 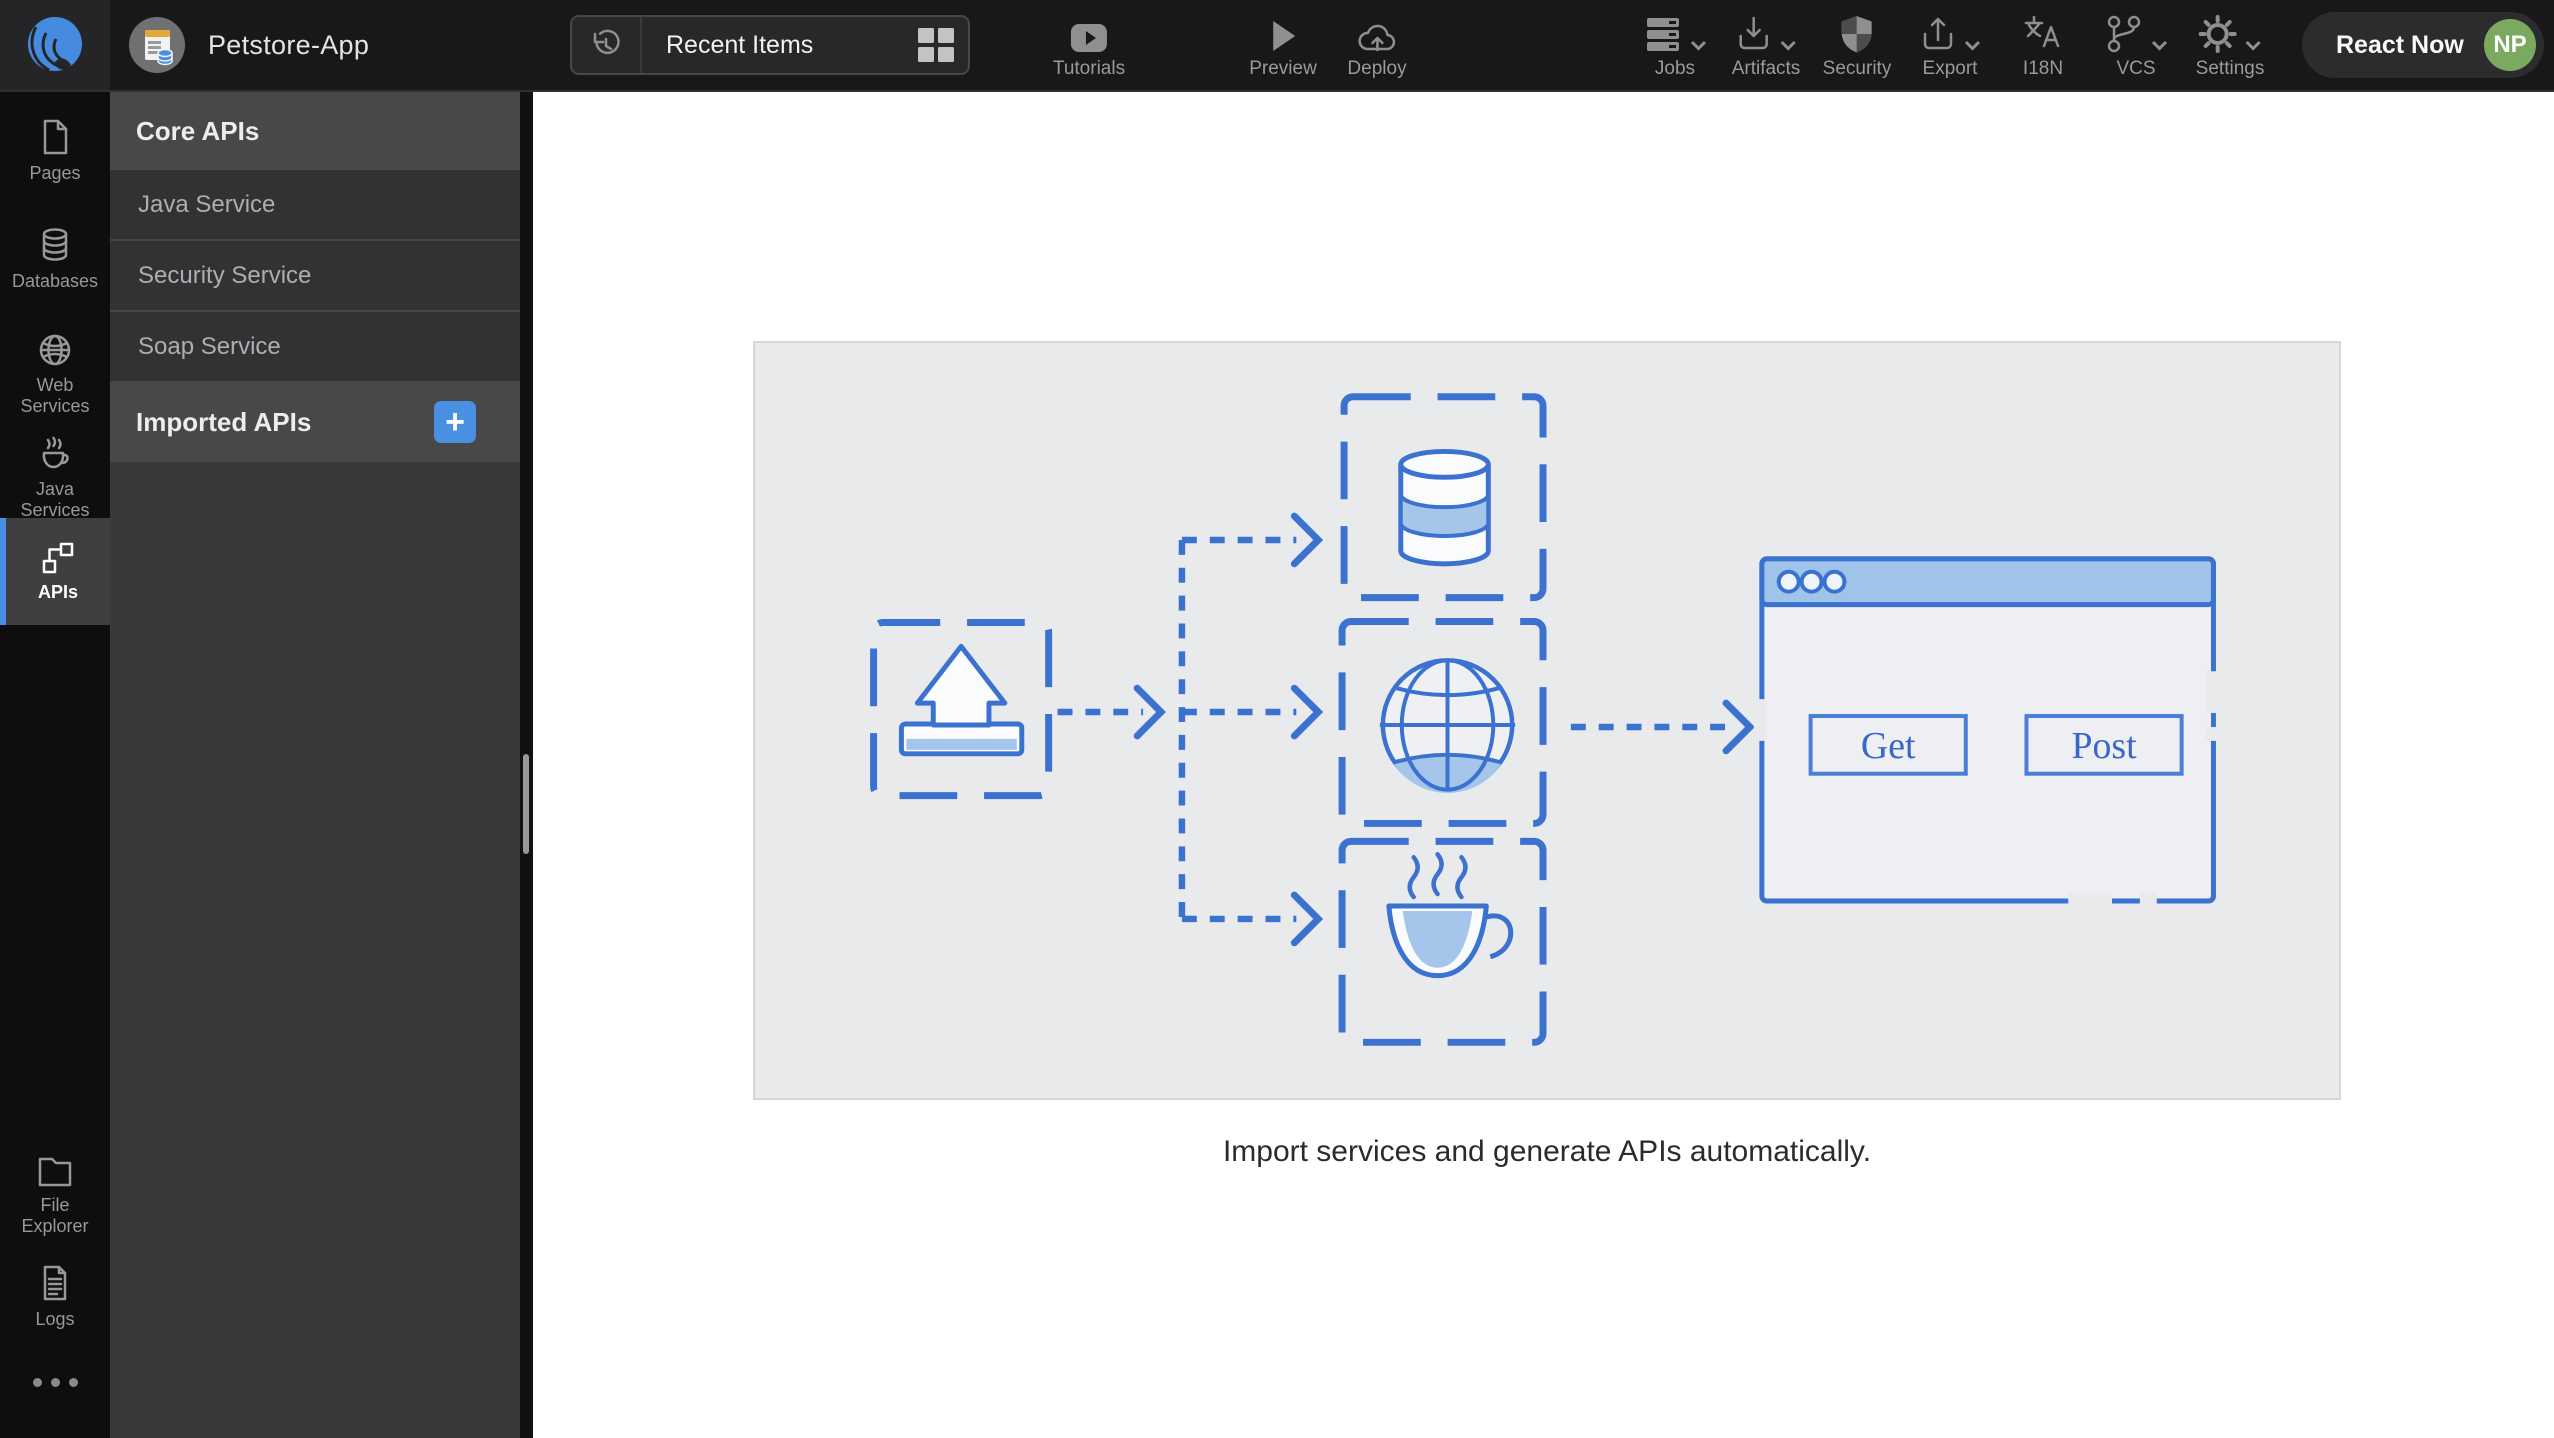 I want to click on sidebar-item-label: File Explorer, so click(x=55, y=1215).